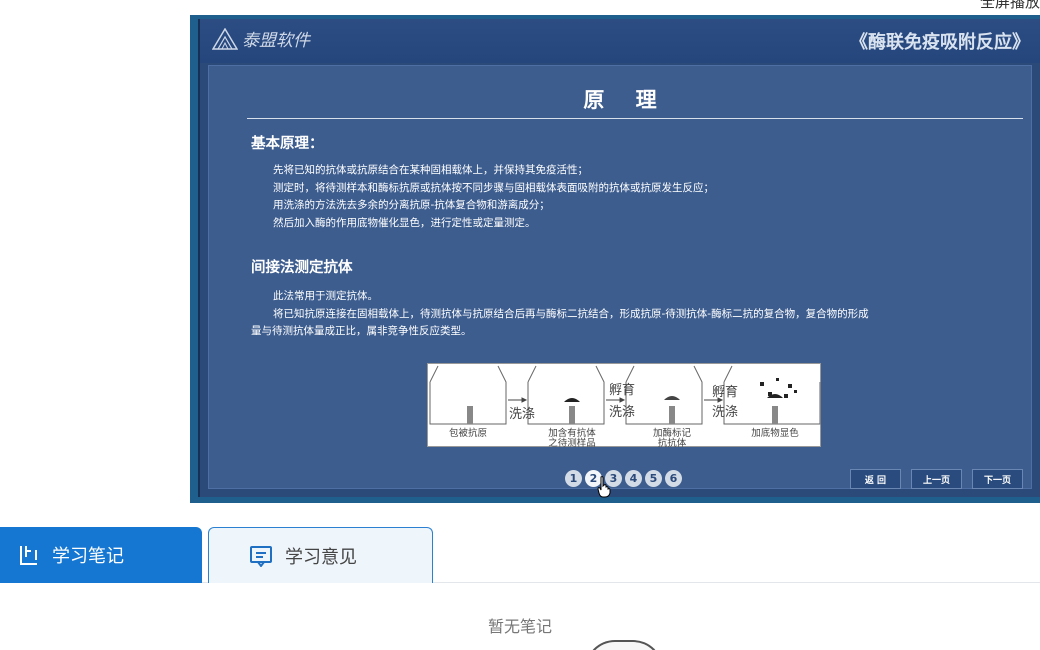 The image size is (1040, 650). I want to click on page-1-button: 1, so click(573, 478).